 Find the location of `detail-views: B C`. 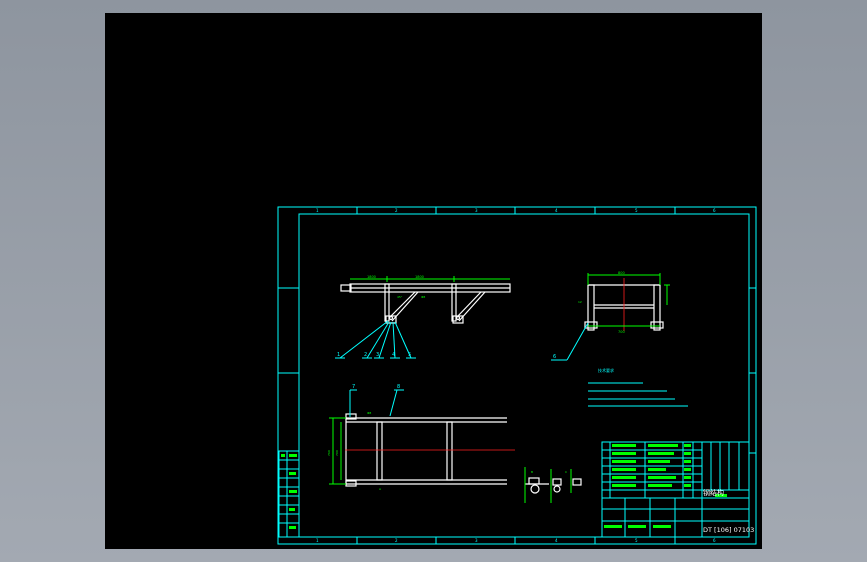

detail-views: B C is located at coordinates (553, 485).